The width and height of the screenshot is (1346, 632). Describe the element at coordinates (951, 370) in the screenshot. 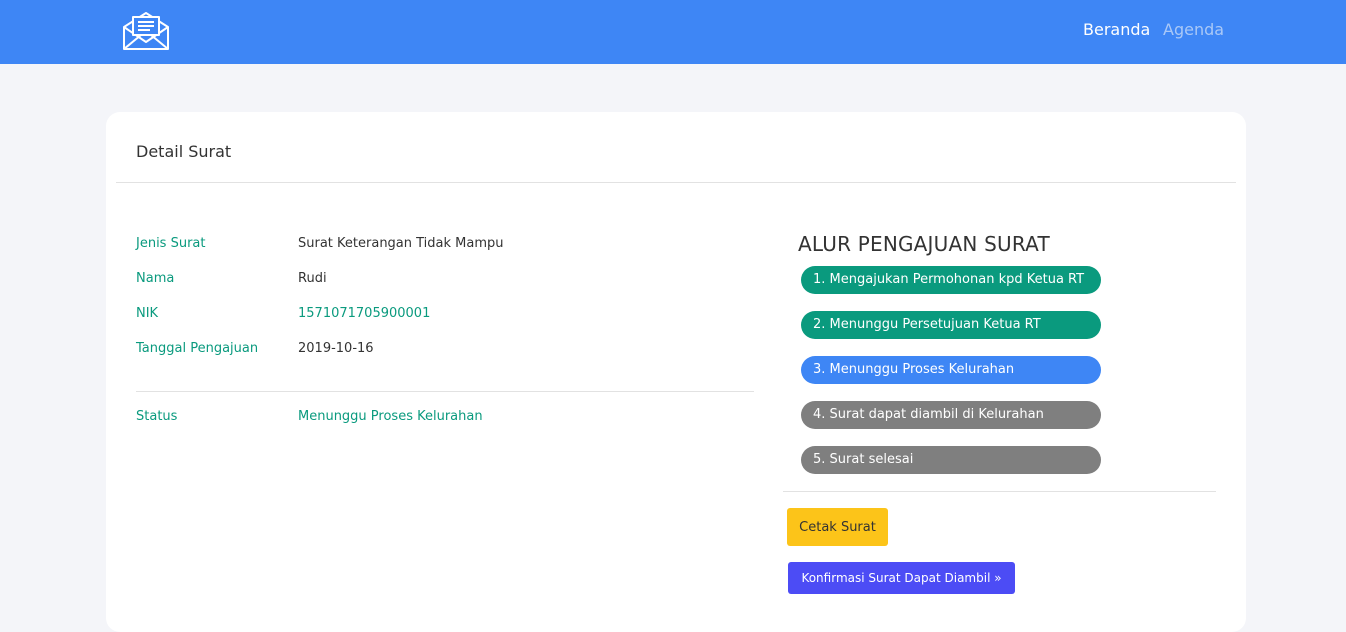

I see `alur-step-3: 3. Menunggu Proses Kelurahan` at that location.